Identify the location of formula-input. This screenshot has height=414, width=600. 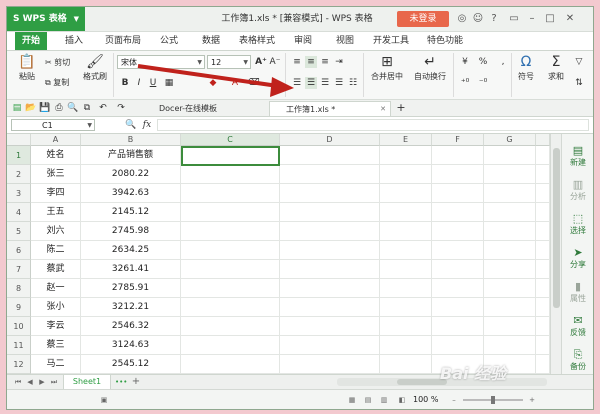
(373, 125).